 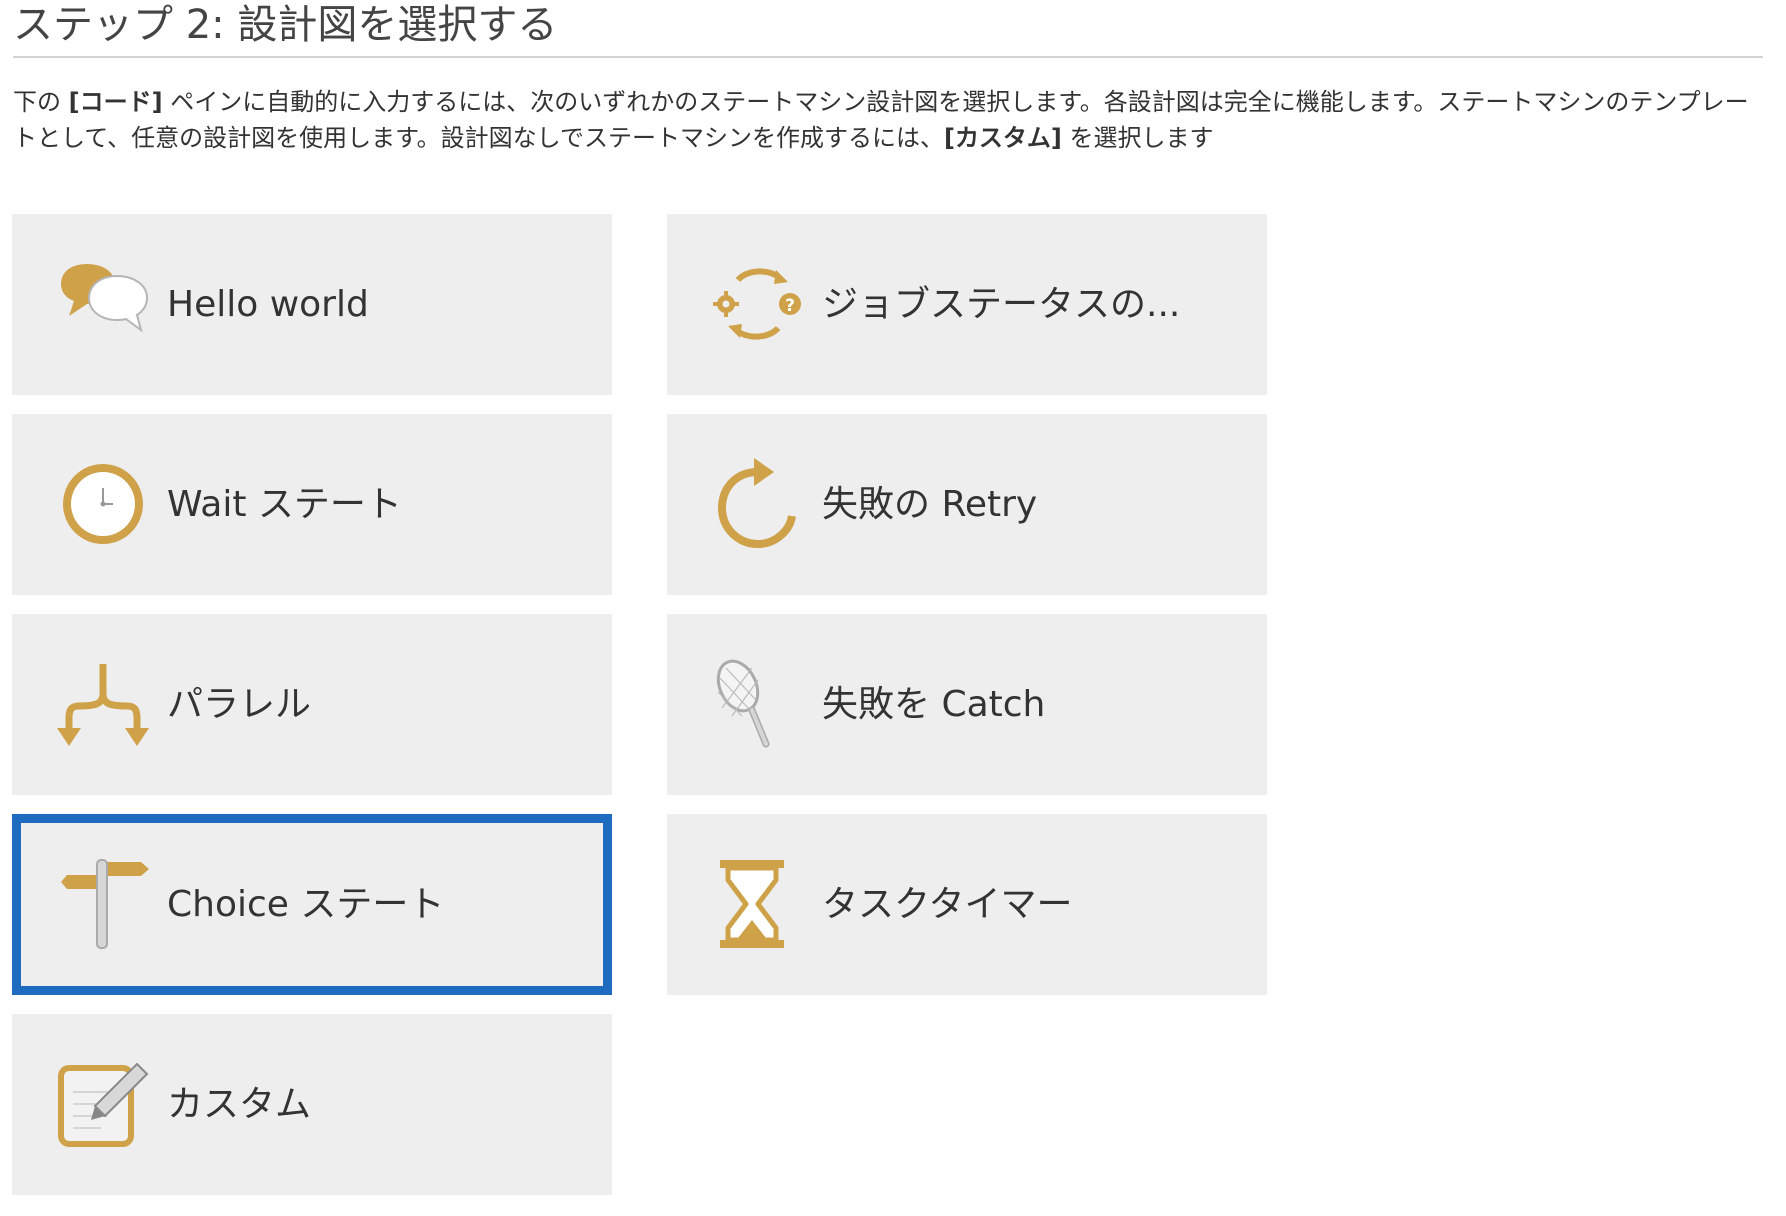 What do you see at coordinates (1137, 138) in the screenshot?
I see `intro-part-3: を選択します` at bounding box center [1137, 138].